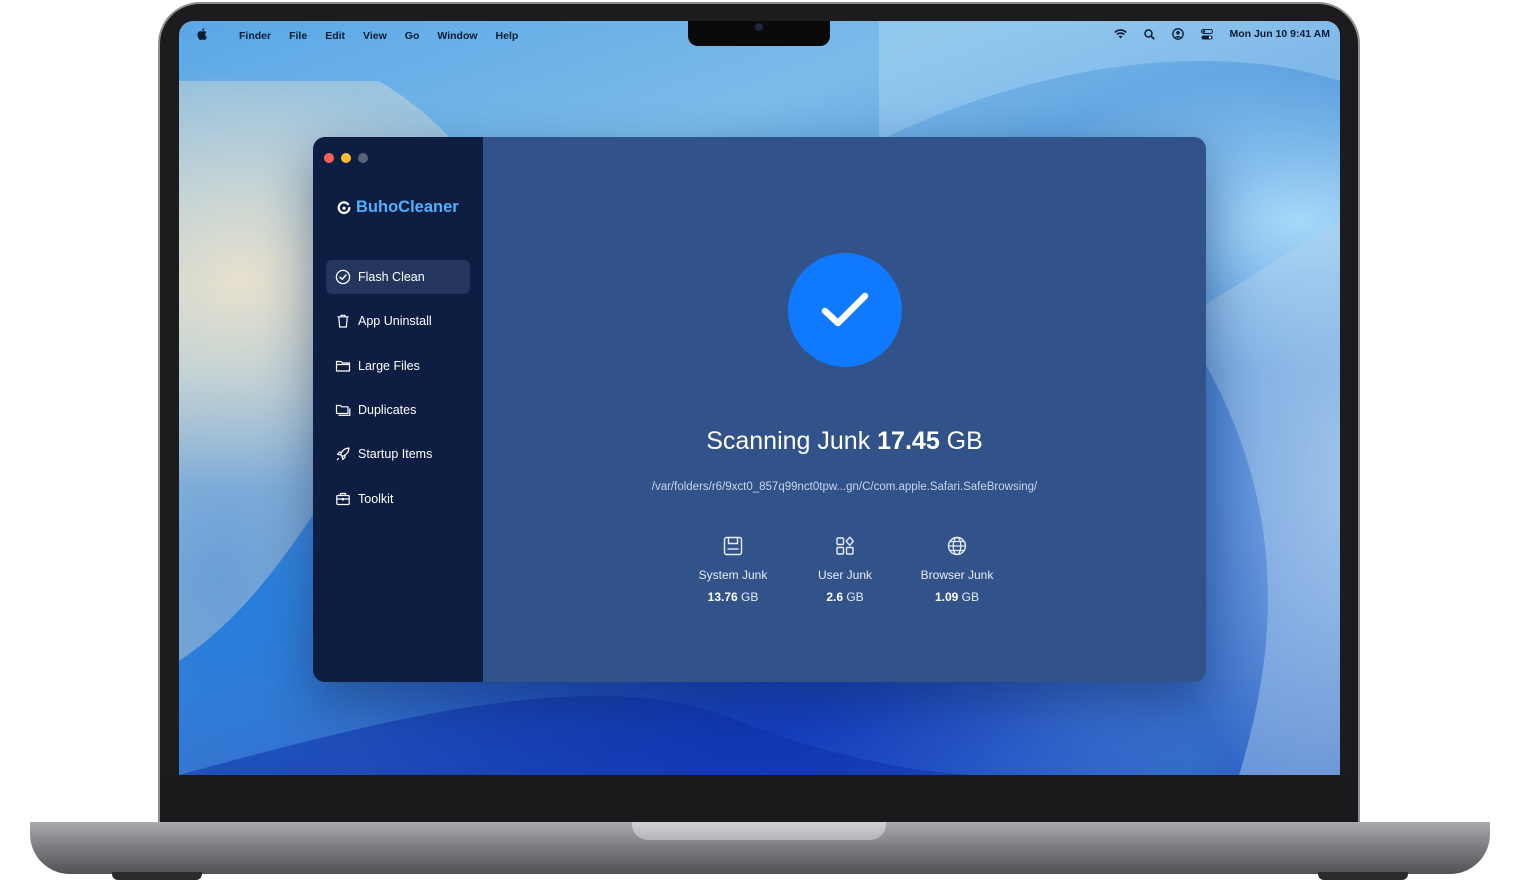  I want to click on app-brand-name: BuhoCleaner, so click(407, 207).